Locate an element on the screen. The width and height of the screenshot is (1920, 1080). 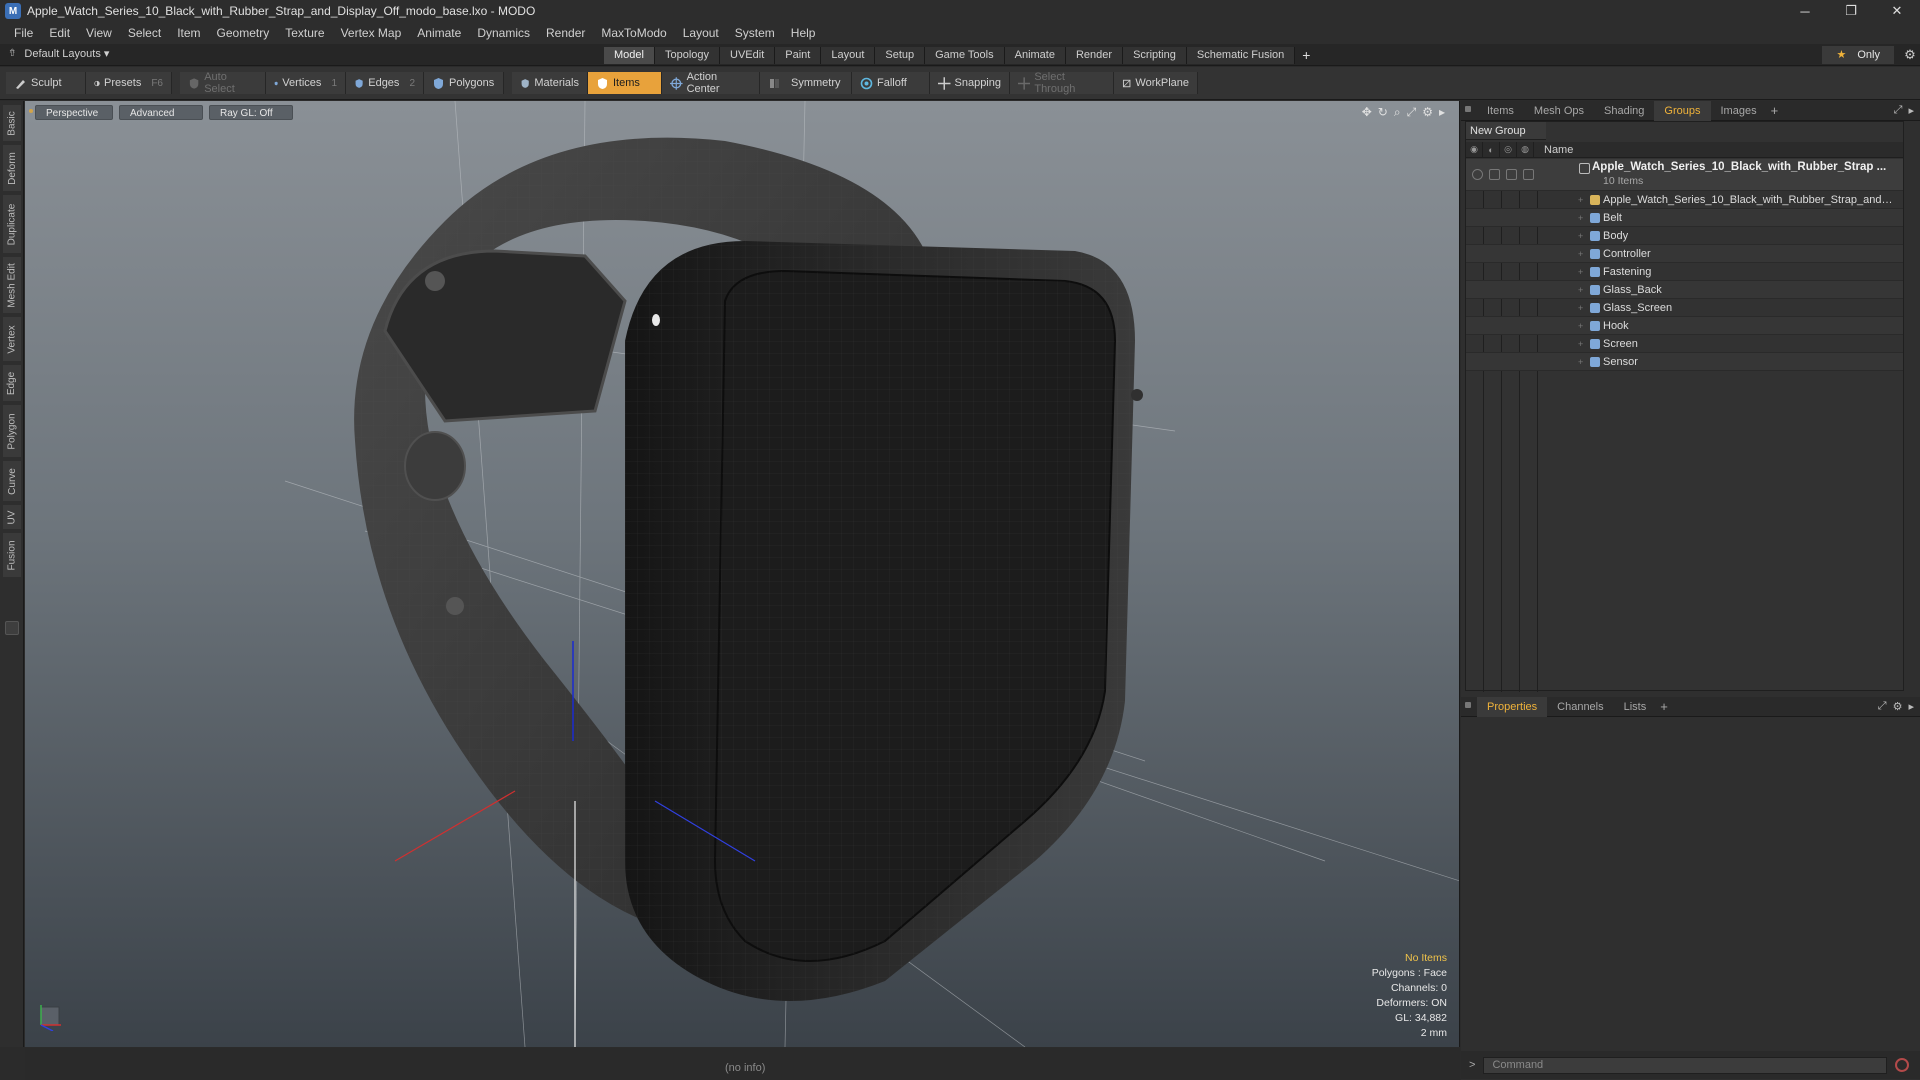
vtab-duplicate: Duplicate is located at coordinates (12, 224).